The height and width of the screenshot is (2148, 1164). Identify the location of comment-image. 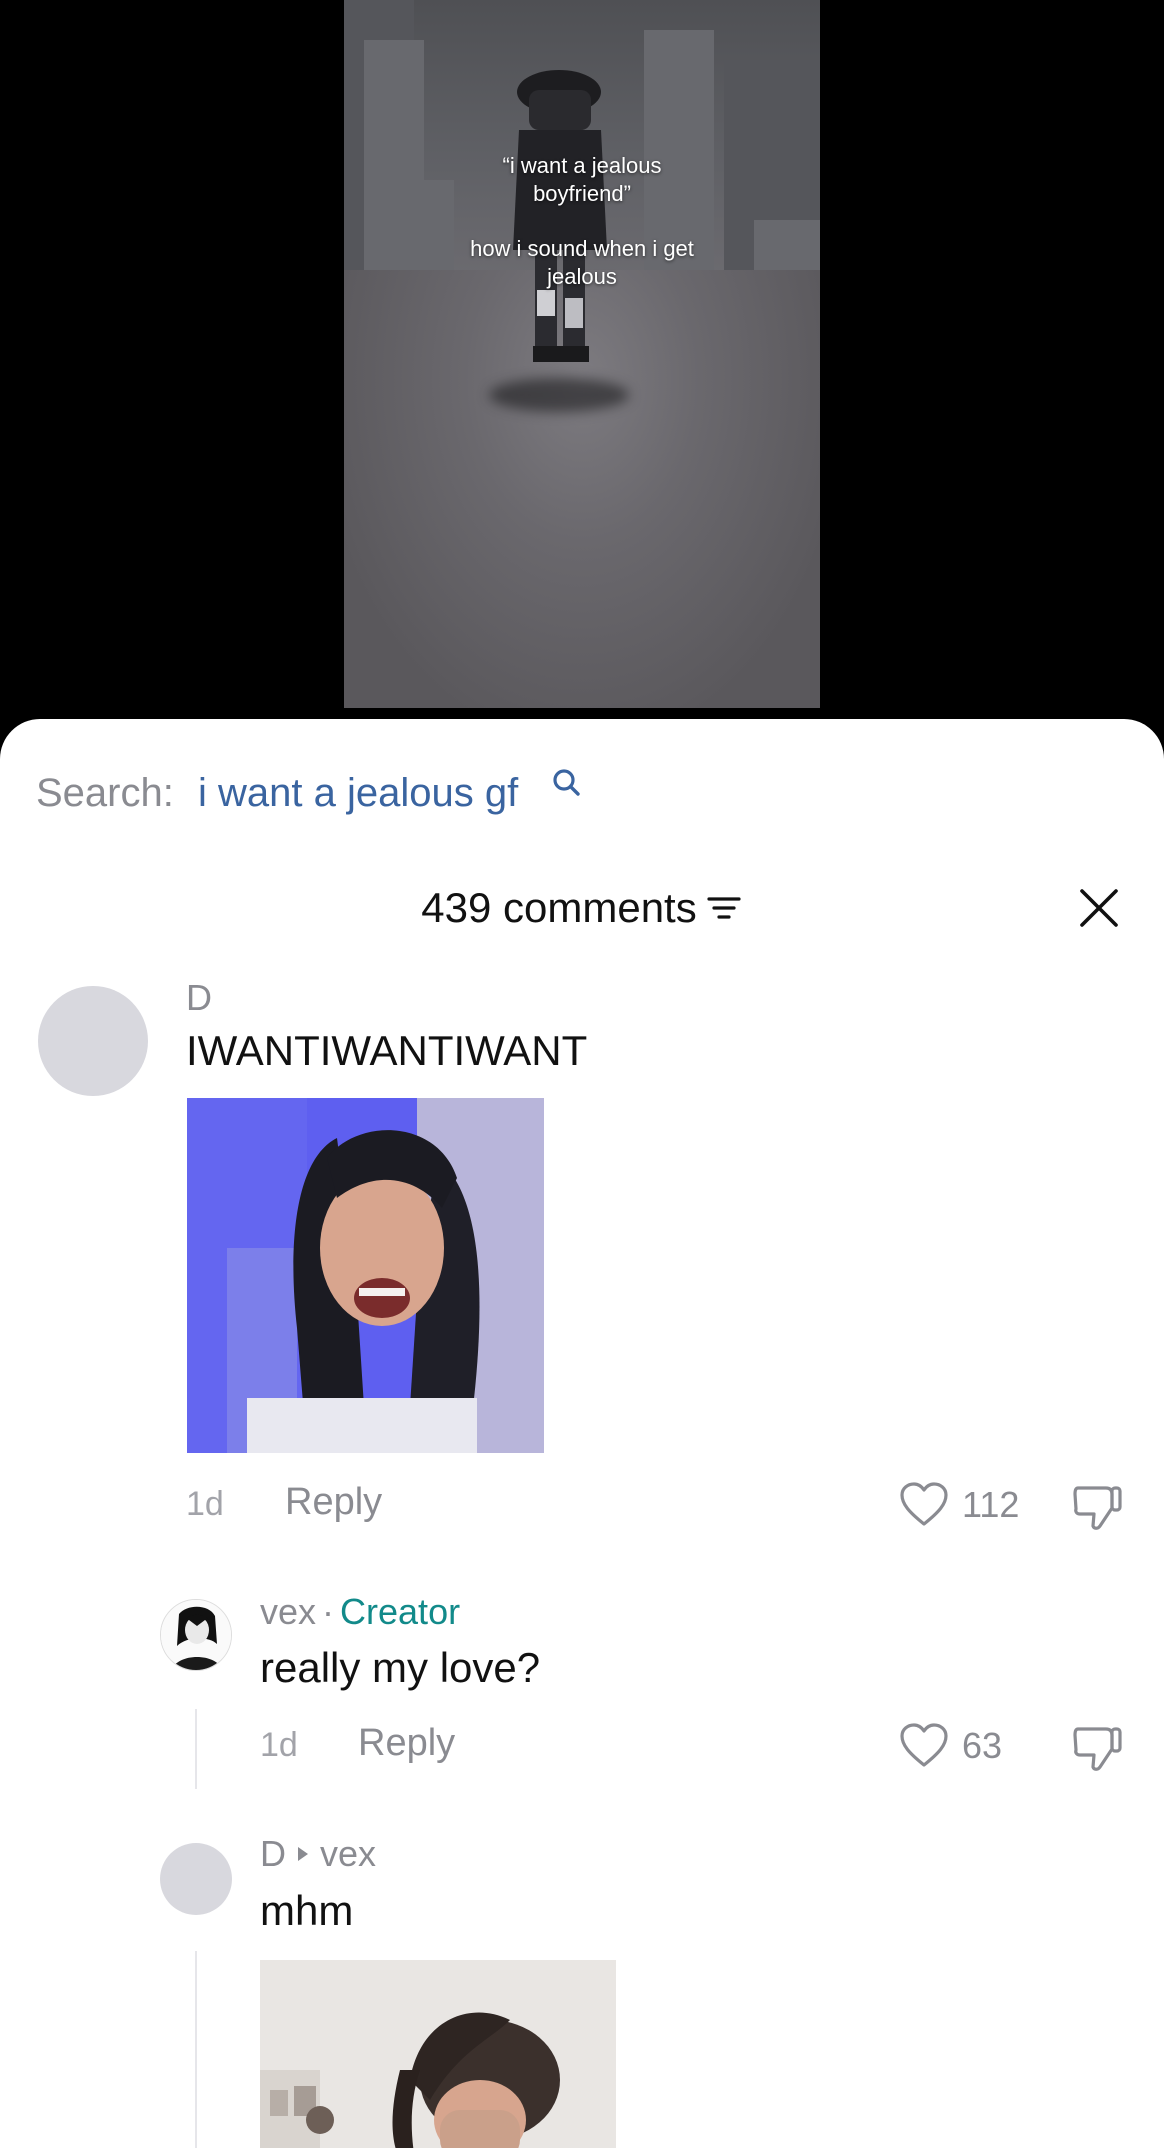
(365, 1275).